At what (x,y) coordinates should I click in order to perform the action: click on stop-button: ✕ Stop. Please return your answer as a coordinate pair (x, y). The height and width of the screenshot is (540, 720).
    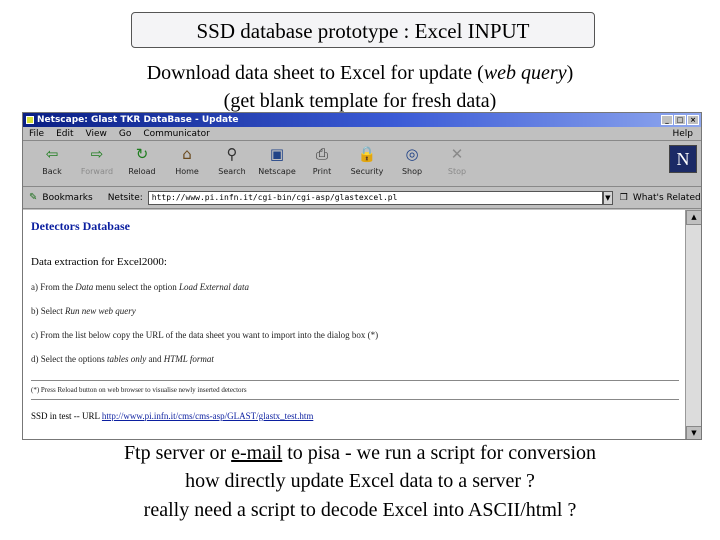
    Looking at the image, I should click on (457, 160).